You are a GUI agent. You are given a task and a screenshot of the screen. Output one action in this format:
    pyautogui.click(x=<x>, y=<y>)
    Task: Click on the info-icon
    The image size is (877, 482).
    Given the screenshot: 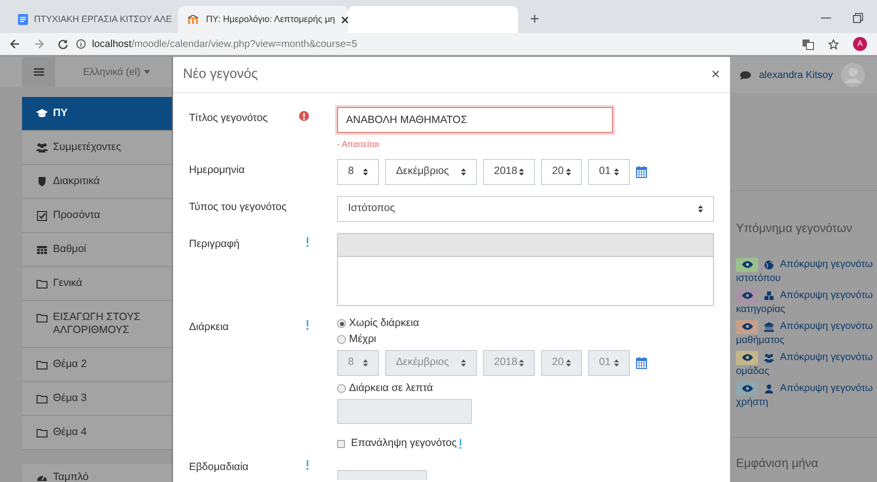 What is the action you would take?
    pyautogui.click(x=81, y=44)
    